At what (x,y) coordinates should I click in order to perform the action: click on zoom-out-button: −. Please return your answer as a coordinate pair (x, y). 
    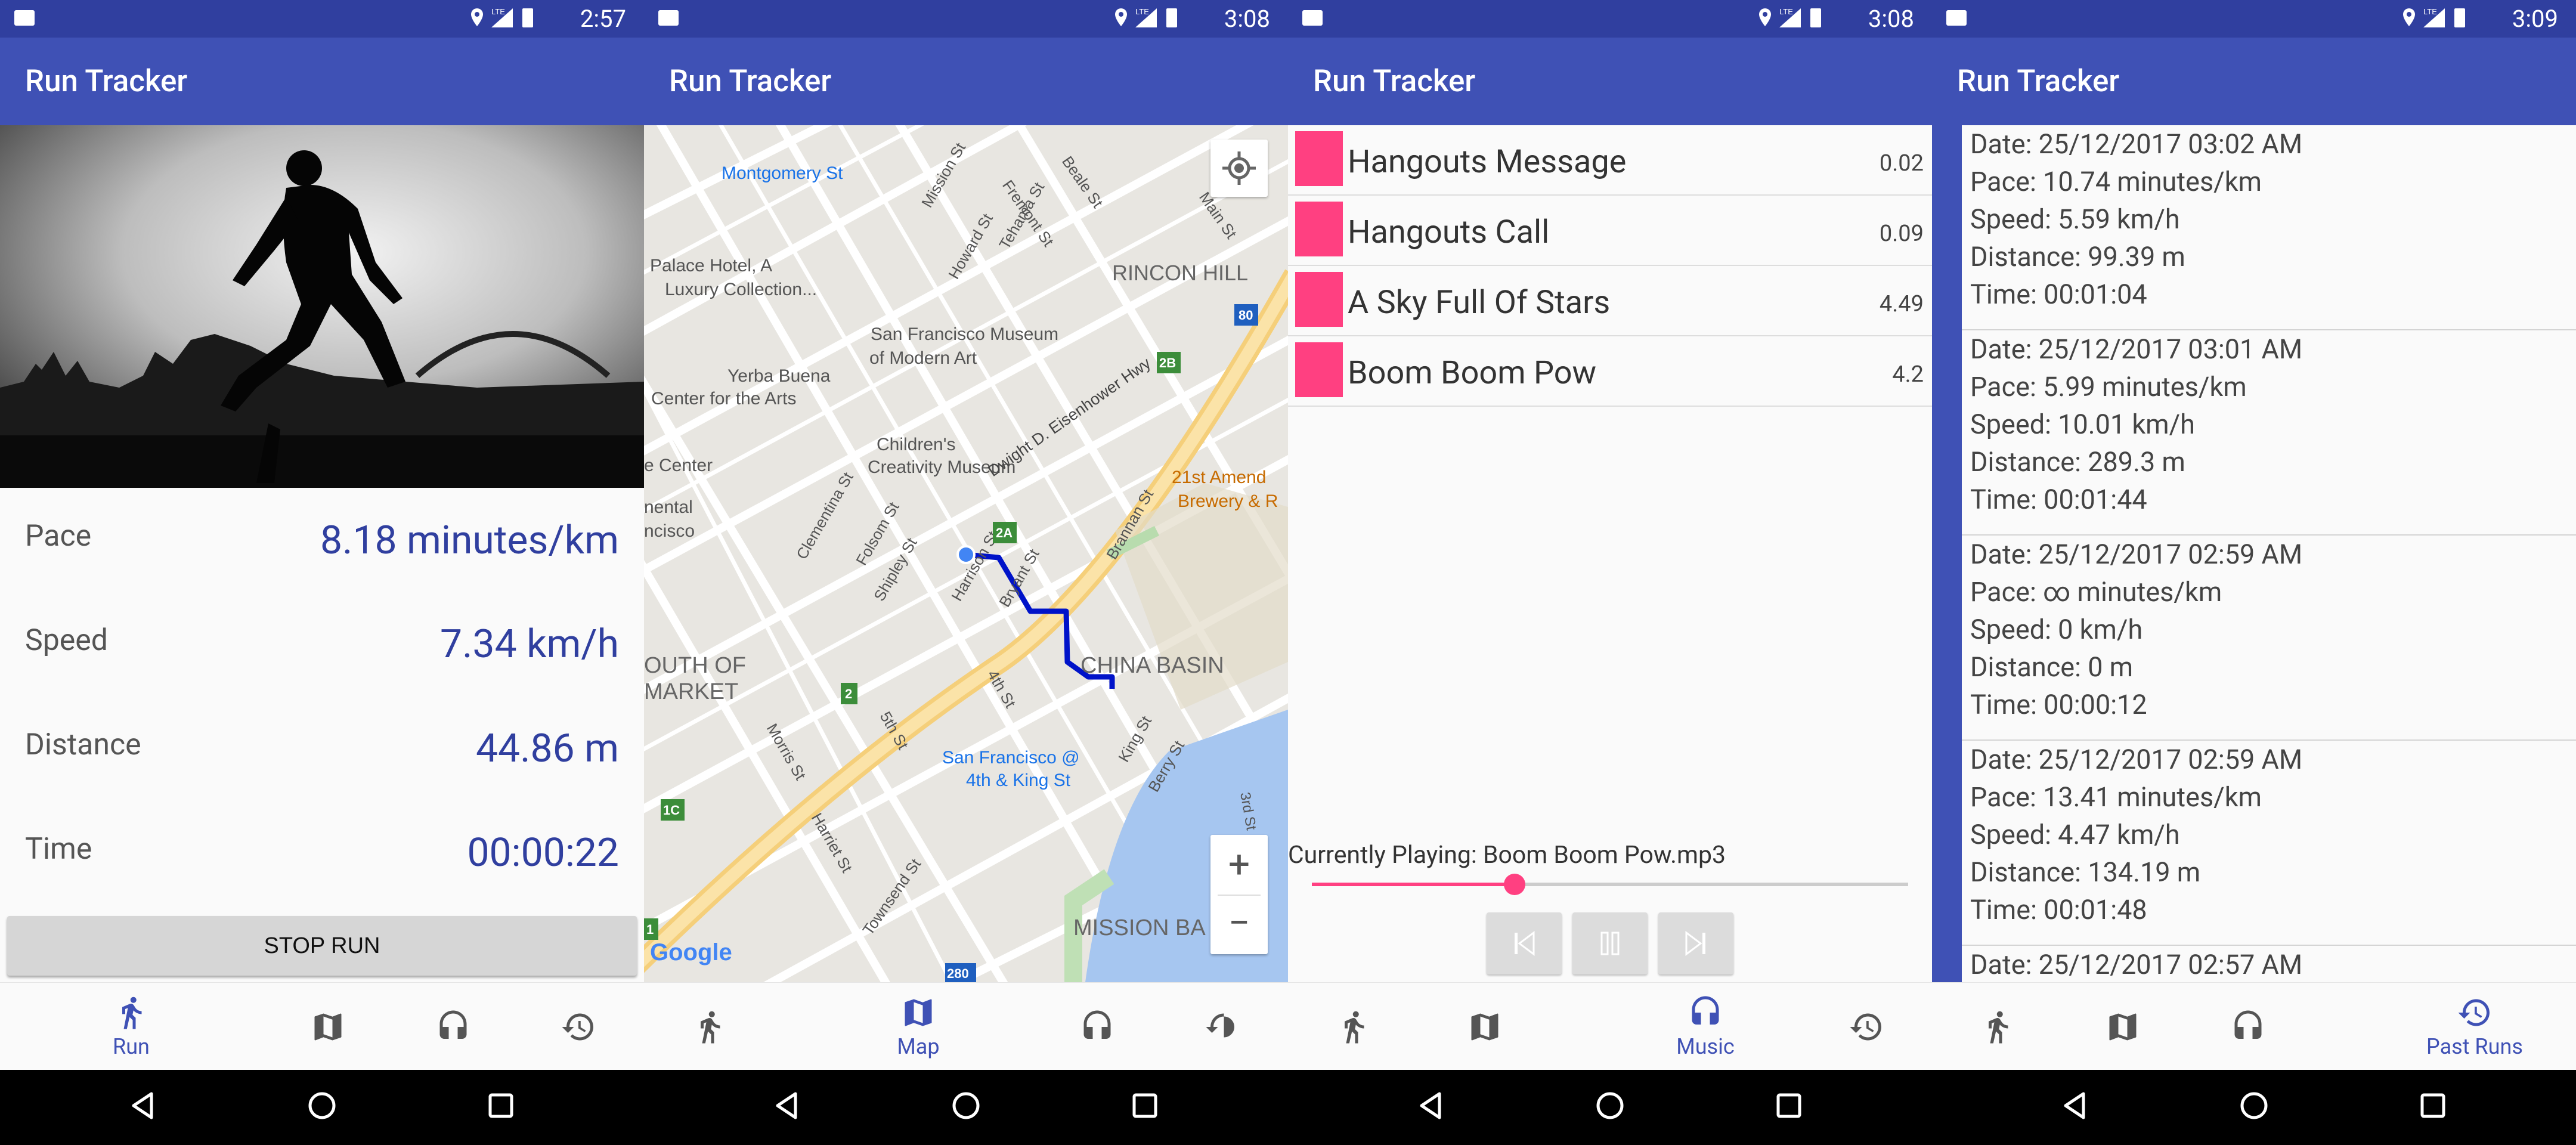
    Looking at the image, I should click on (1239, 924).